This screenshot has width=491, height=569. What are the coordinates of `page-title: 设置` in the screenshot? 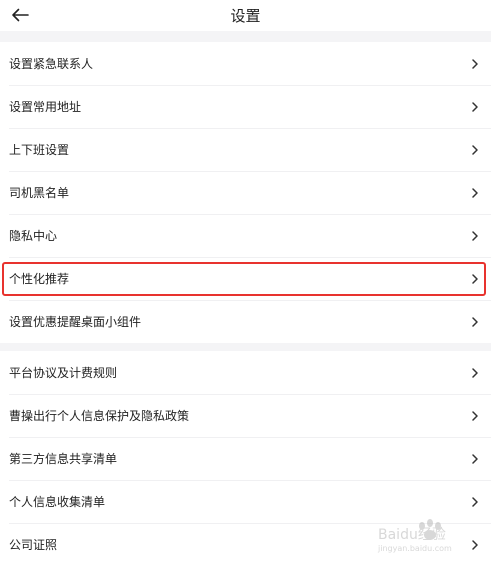 It's located at (245, 16).